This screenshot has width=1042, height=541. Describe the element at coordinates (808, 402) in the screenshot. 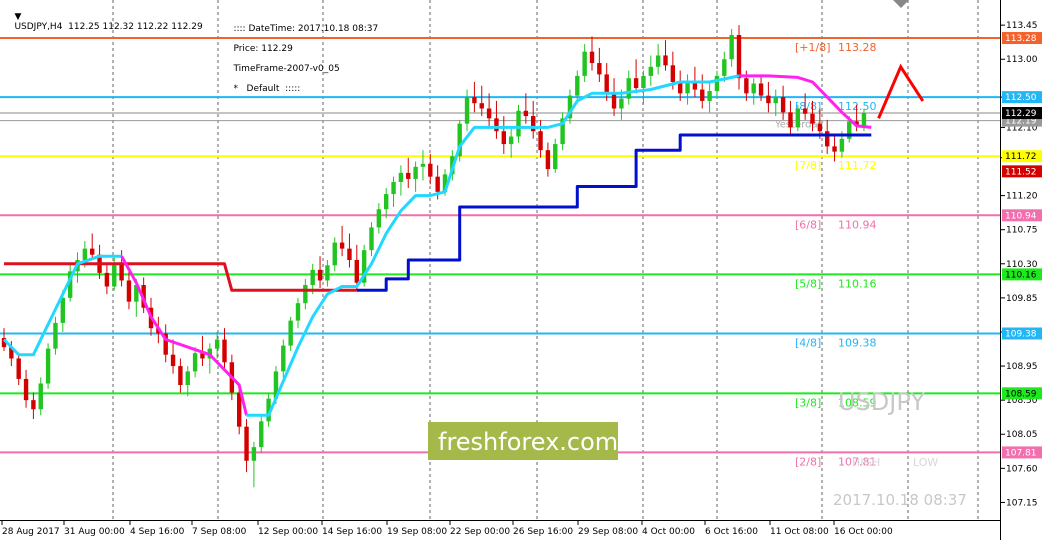

I see `level-label: [3/8]` at that location.